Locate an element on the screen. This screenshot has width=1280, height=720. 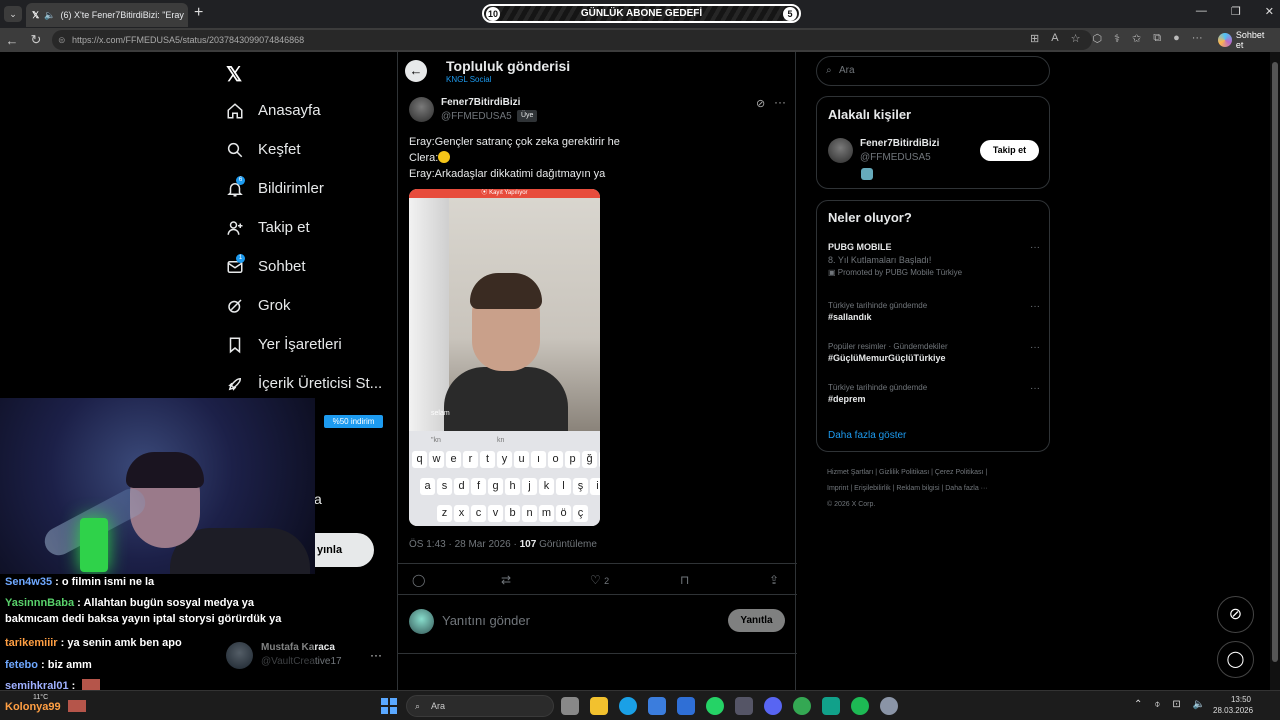
app-icon: ⊞ is located at coordinates (1034, 38).